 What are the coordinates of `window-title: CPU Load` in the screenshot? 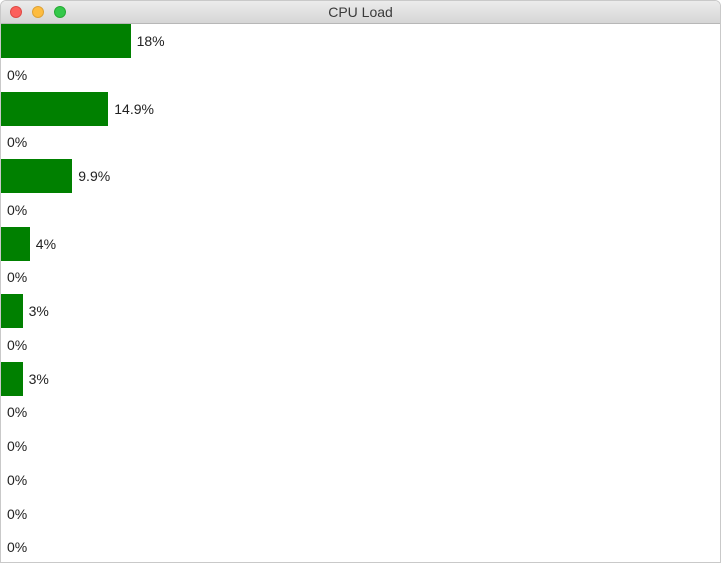 It's located at (360, 12).